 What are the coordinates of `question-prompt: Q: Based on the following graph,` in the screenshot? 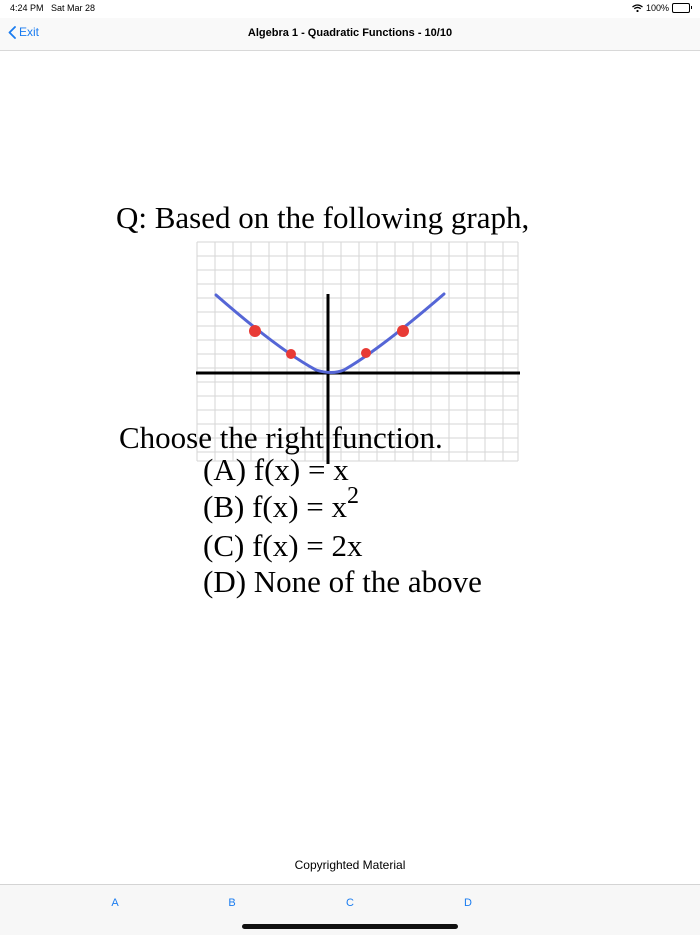 It's located at (323, 217).